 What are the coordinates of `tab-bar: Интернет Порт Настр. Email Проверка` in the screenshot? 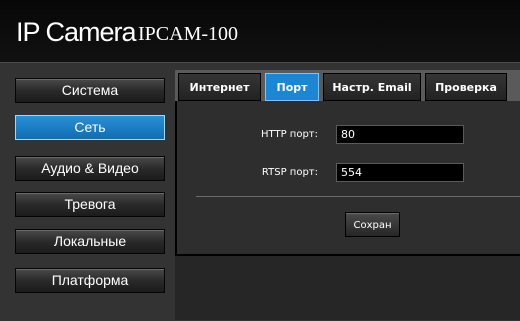 It's located at (347, 85).